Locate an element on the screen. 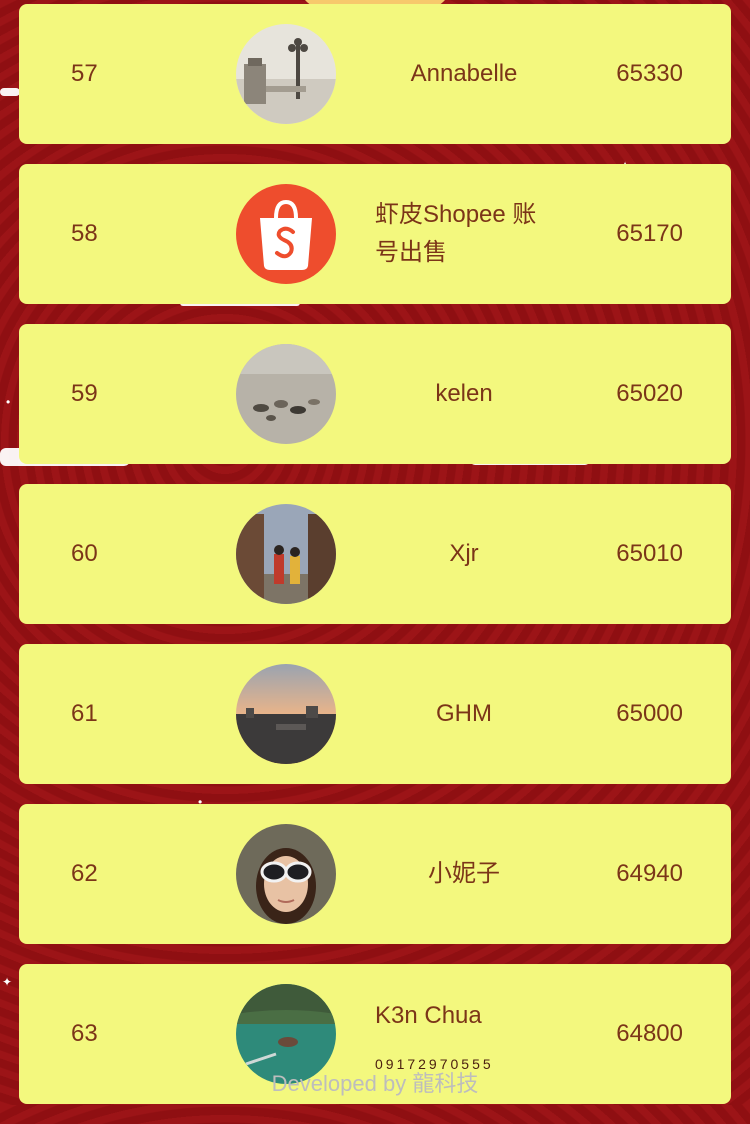 The image size is (750, 1124). sunset-avatar-icon is located at coordinates (286, 714).